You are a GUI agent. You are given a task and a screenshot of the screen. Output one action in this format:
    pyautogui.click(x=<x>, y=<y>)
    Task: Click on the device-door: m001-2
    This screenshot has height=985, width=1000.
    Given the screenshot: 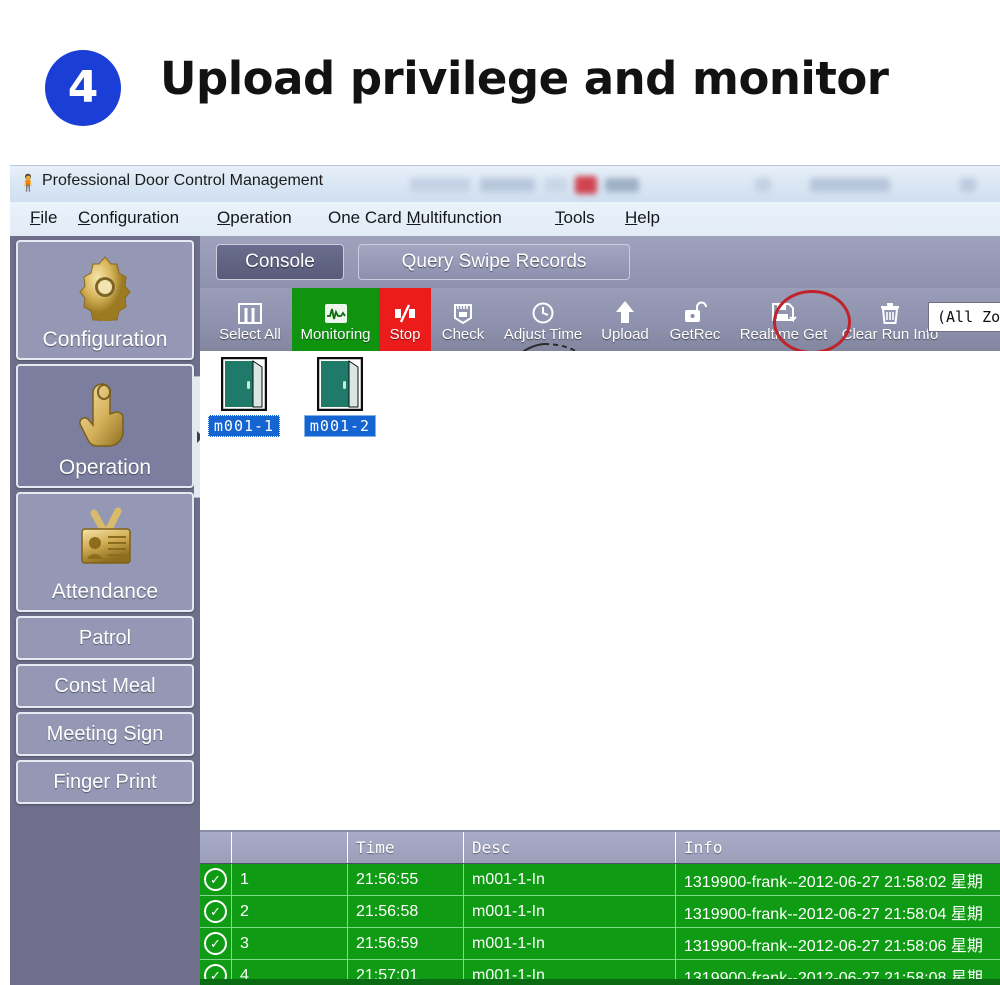 What is the action you would take?
    pyautogui.click(x=340, y=397)
    